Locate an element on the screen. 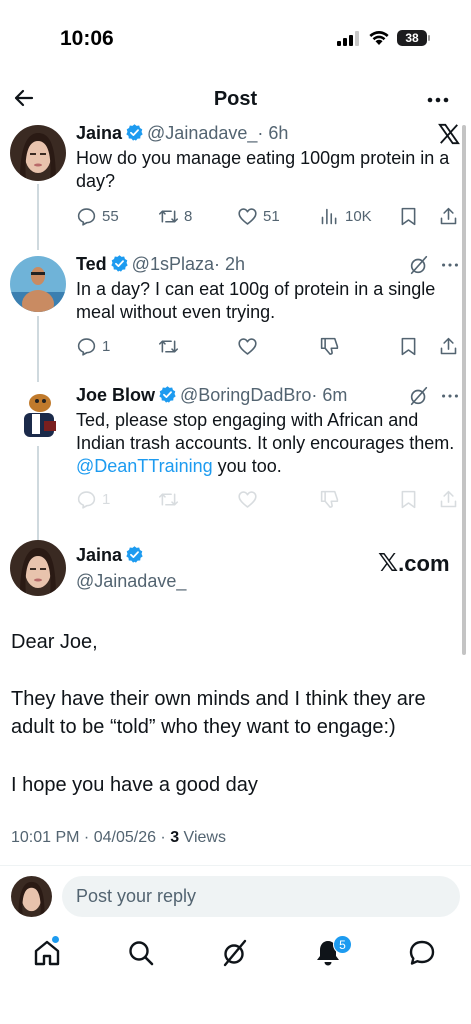 This screenshot has height=1024, width=471. user-handle: @1sPlaza is located at coordinates (173, 264).